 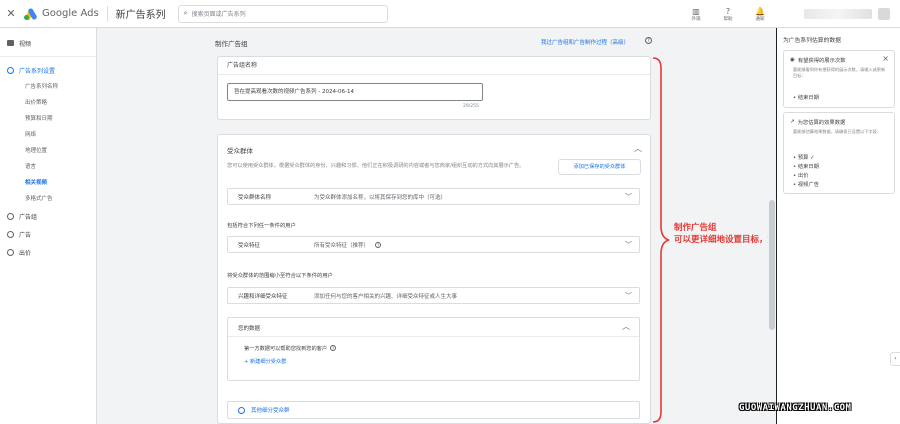 What do you see at coordinates (261, 226) in the screenshot?
I see `section-label: 包括符合下列任一条件的用户` at bounding box center [261, 226].